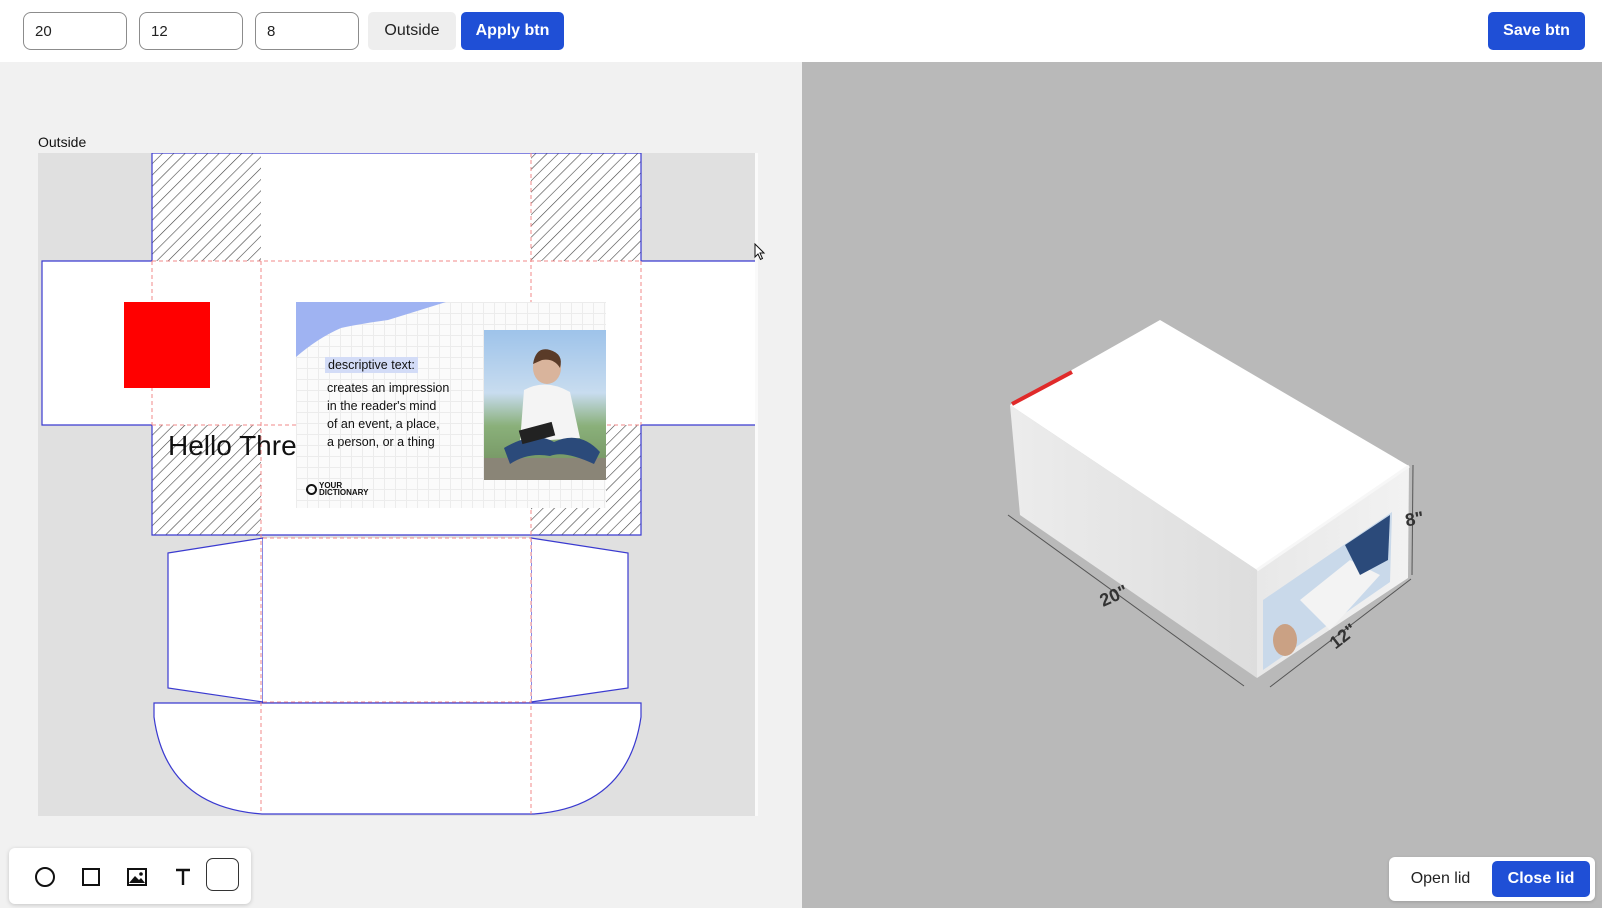 The height and width of the screenshot is (908, 1602). Describe the element at coordinates (412, 31) in the screenshot. I see `outside-toggle-button: Outside` at that location.